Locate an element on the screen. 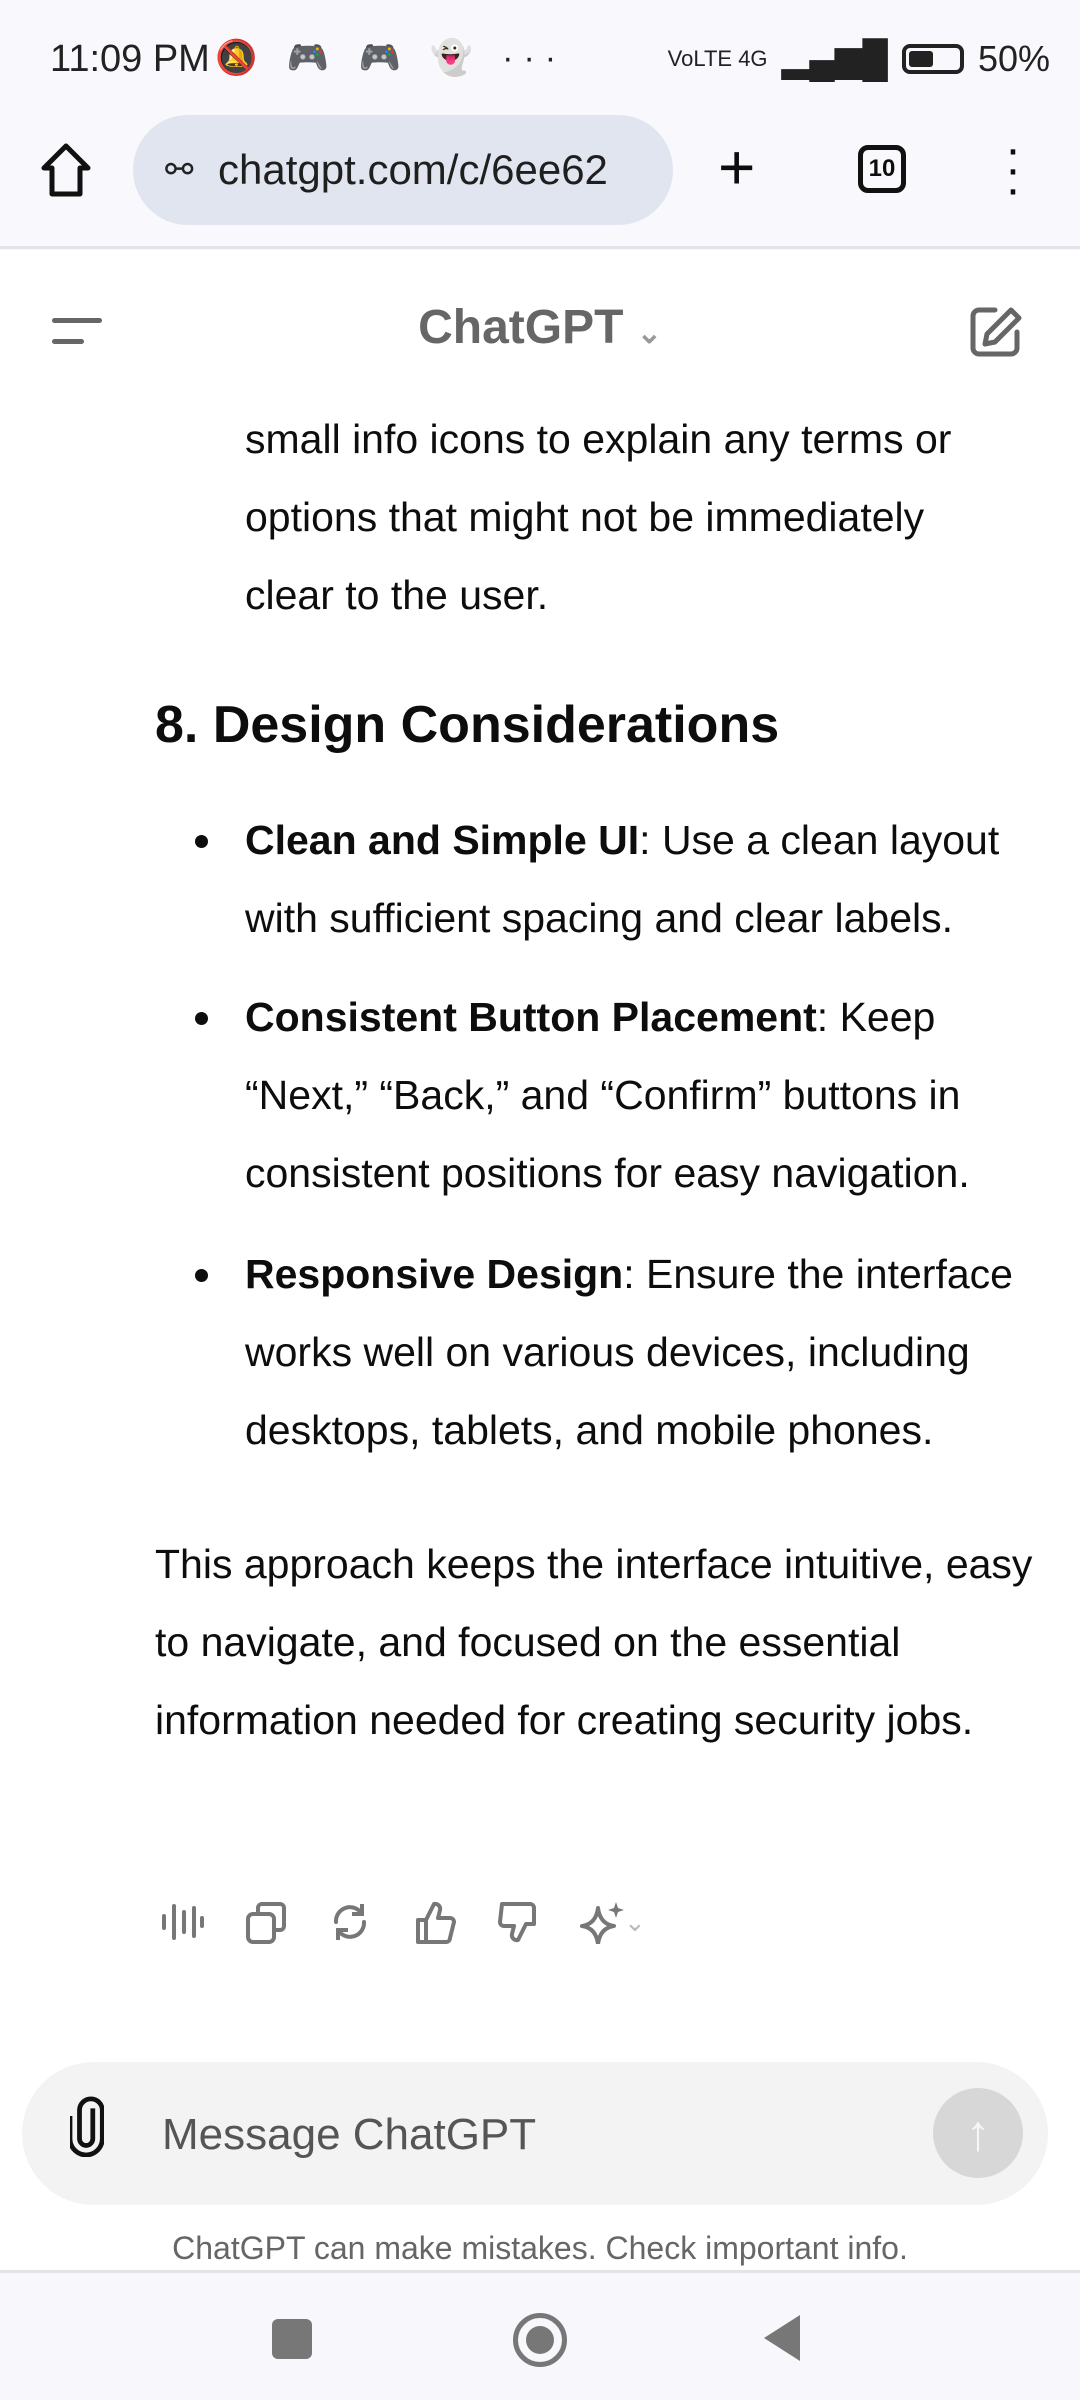  bullet-title: Responsive Design is located at coordinates (434, 1274).